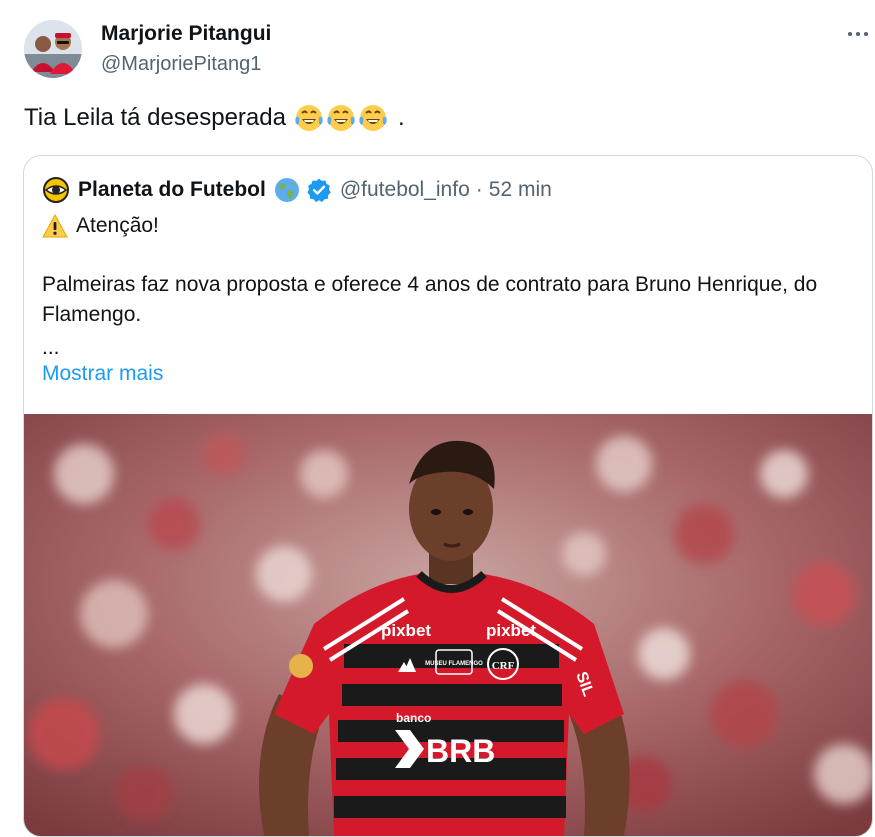 Image resolution: width=875 pixels, height=837 pixels. What do you see at coordinates (186, 34) in the screenshot?
I see `author-name: Marjorie Pitangui` at bounding box center [186, 34].